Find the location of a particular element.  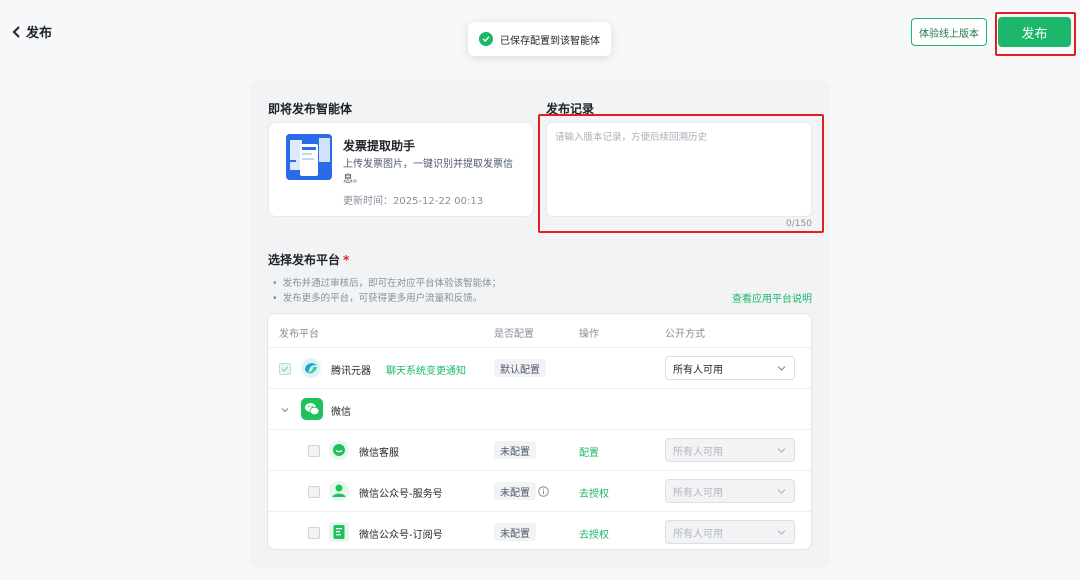

column-header: 操作 is located at coordinates (589, 334).